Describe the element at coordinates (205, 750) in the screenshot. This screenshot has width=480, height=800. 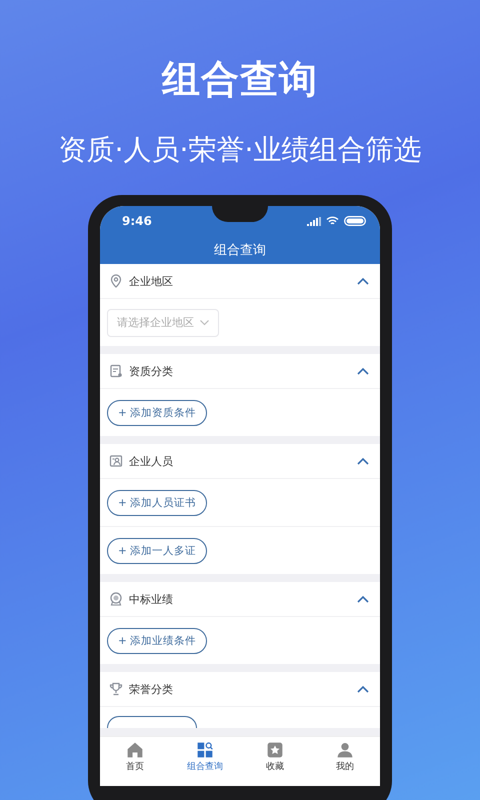
I see `grid-search-icon` at that location.